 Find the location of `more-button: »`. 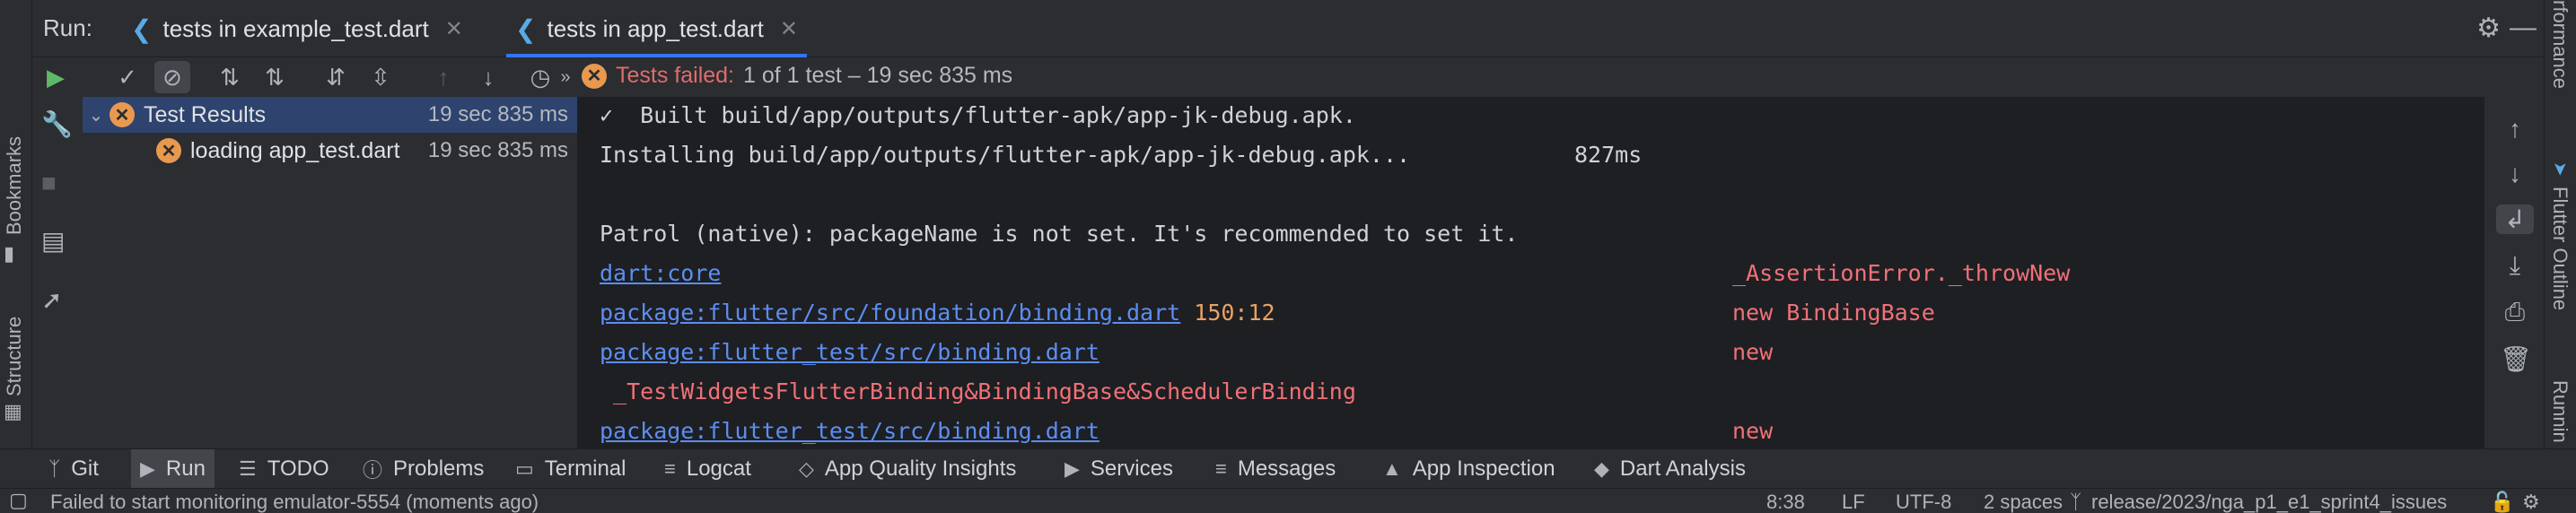

more-button: » is located at coordinates (565, 77).